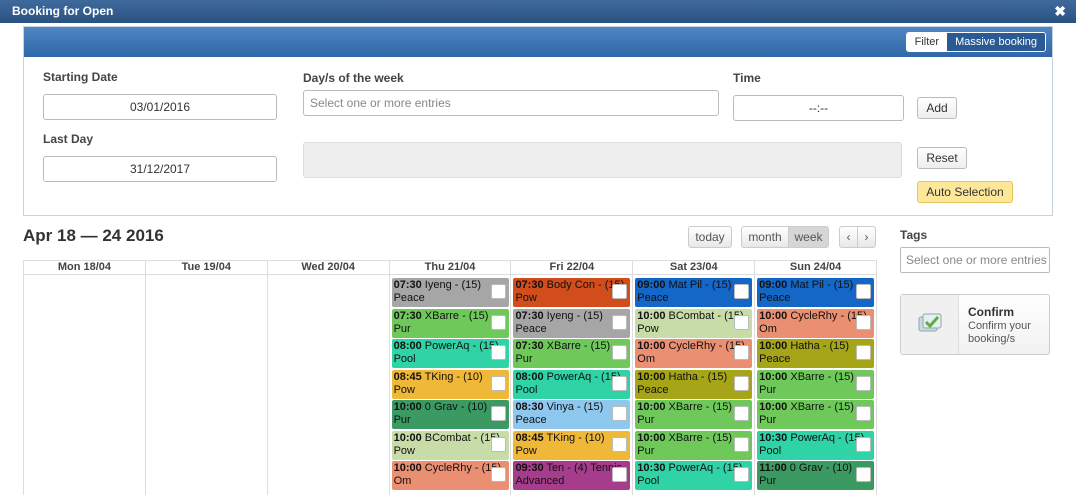 The image size is (1076, 495). What do you see at coordinates (160, 169) in the screenshot?
I see `last-day-input: 31/12/2017` at bounding box center [160, 169].